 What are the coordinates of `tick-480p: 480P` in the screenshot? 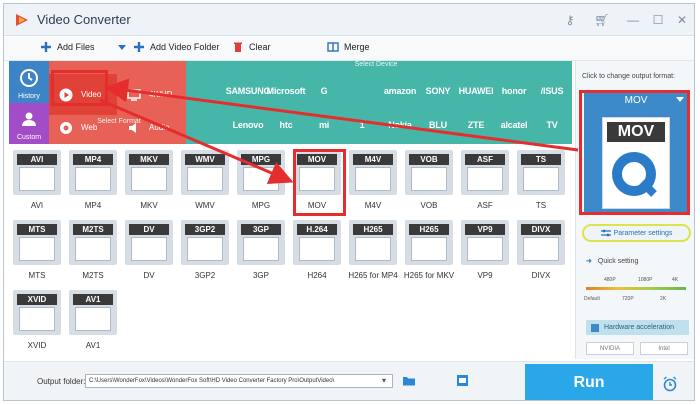 It's located at (610, 280).